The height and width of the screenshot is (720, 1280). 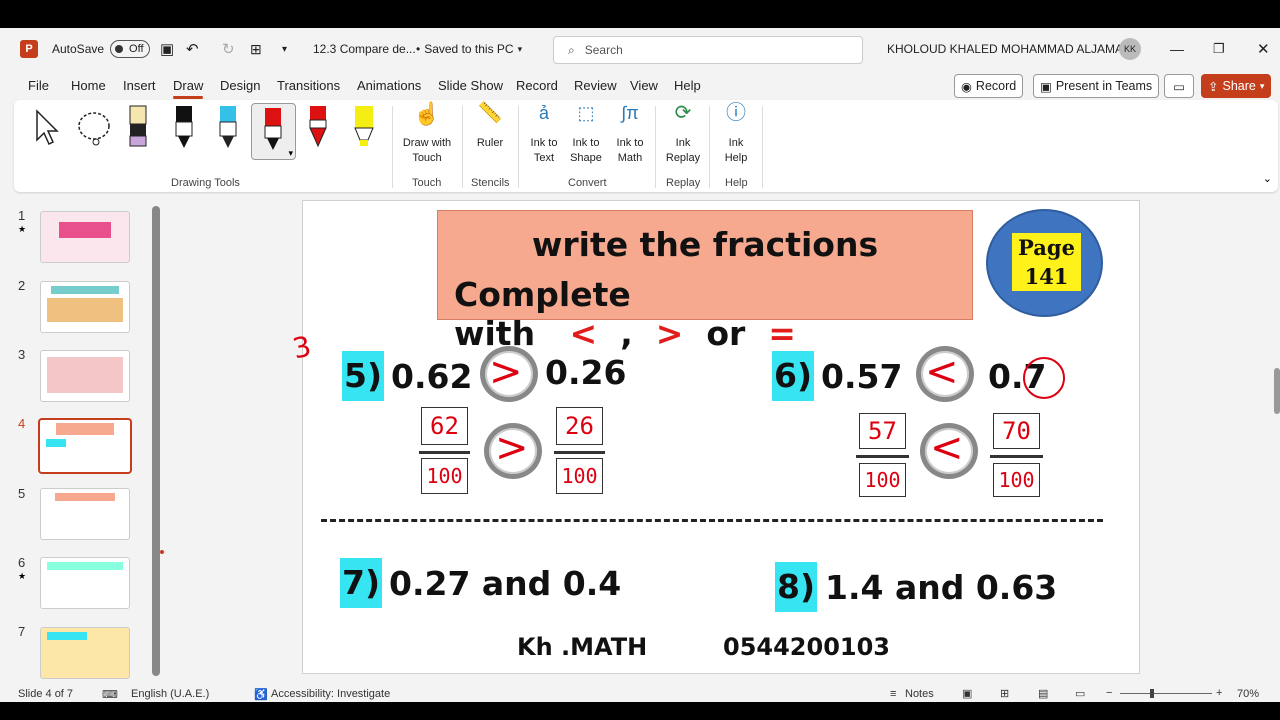 What do you see at coordinates (1177, 49) in the screenshot?
I see `minimize-icon: —` at bounding box center [1177, 49].